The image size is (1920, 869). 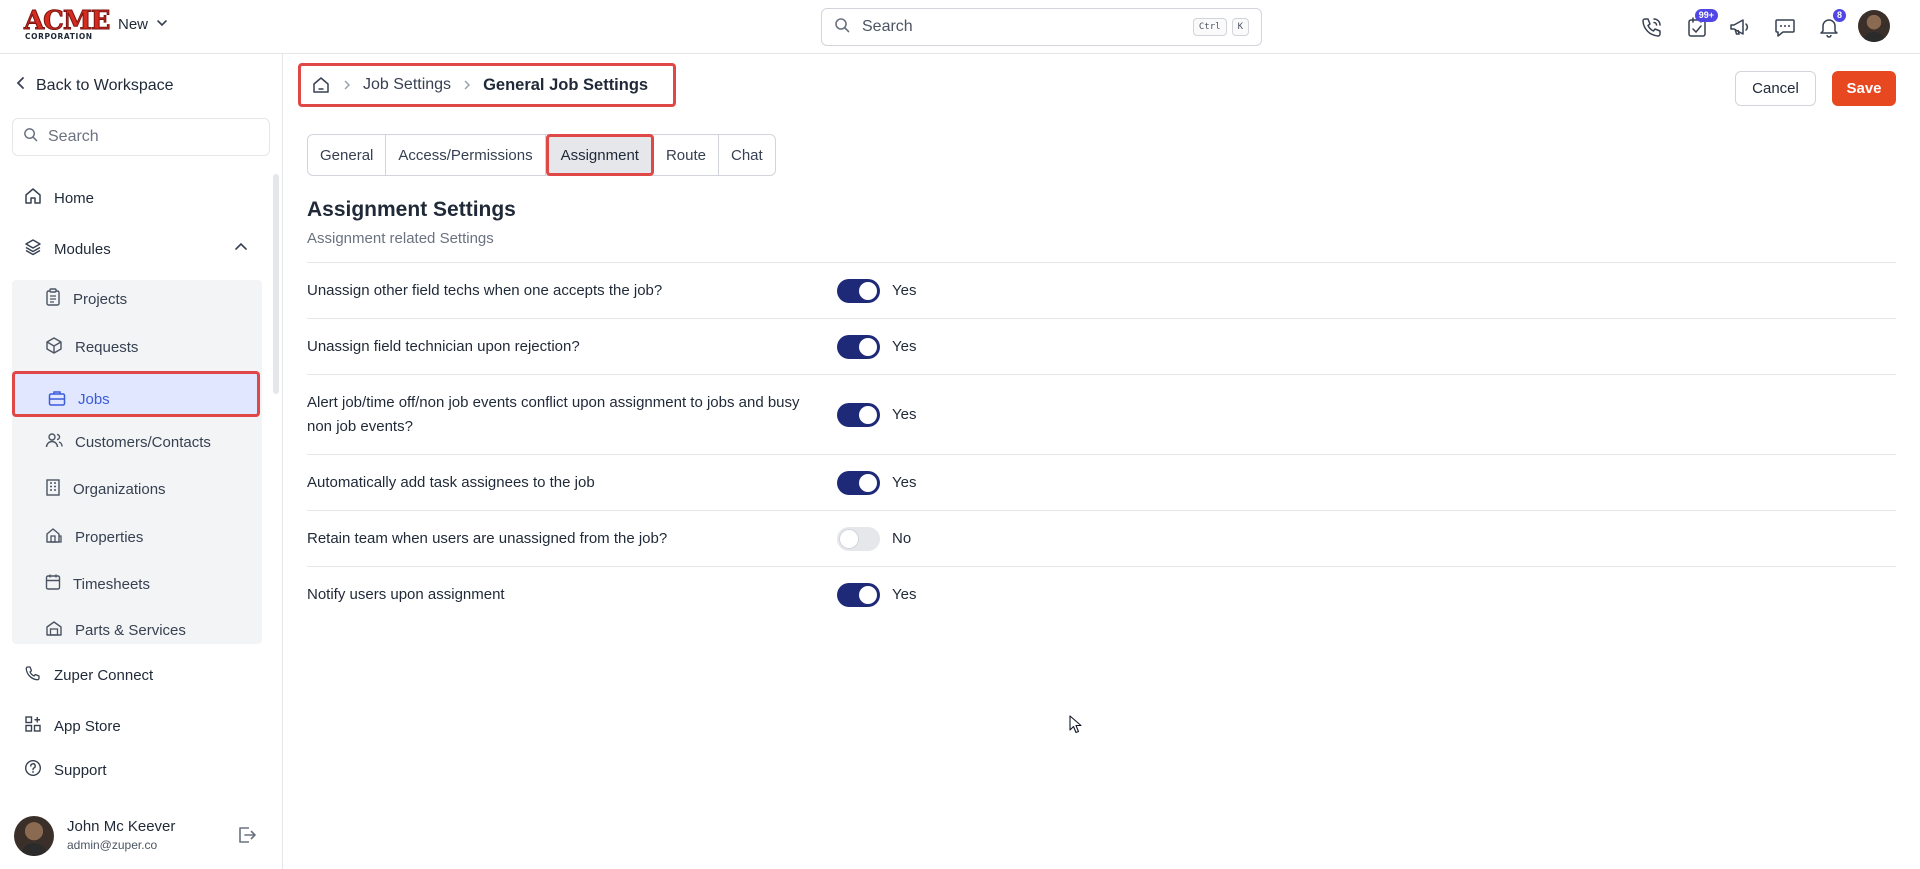 I want to click on tab-route: Route, so click(x=686, y=155).